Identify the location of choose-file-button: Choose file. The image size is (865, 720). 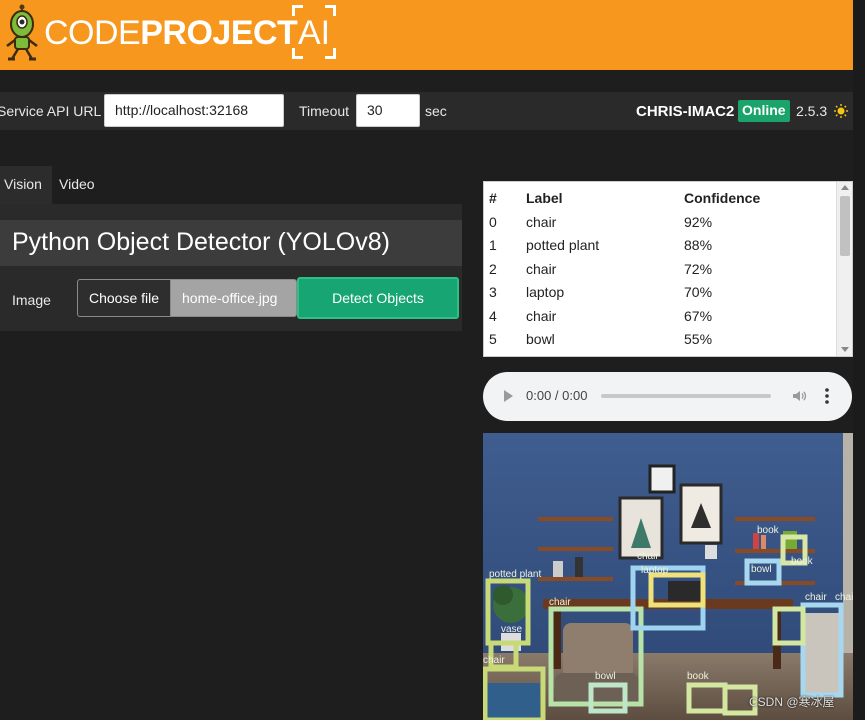
(124, 298).